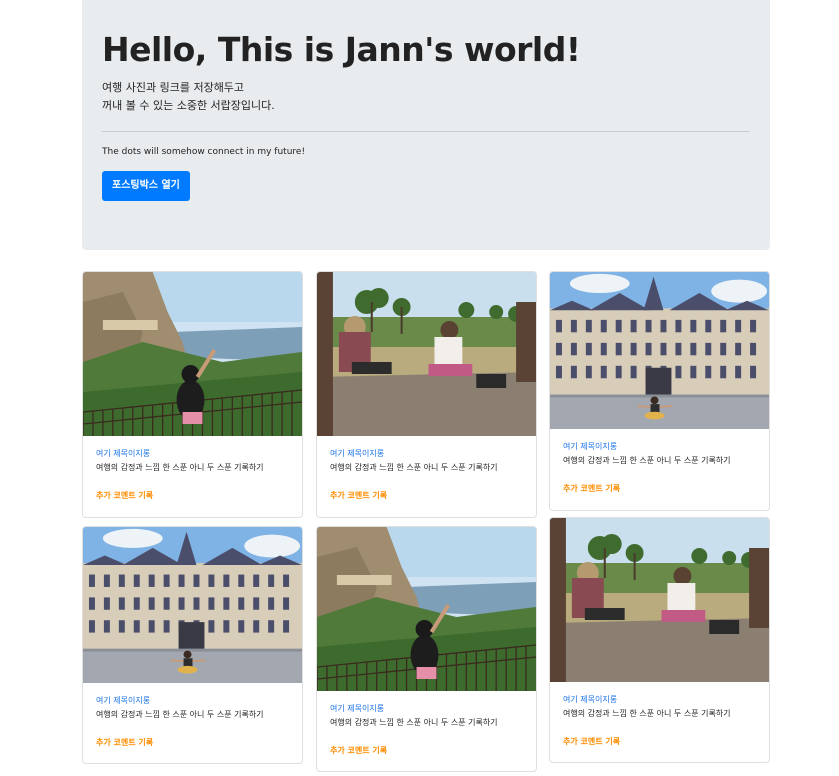 This screenshot has height=776, width=839. Describe the element at coordinates (426, 97) in the screenshot. I see `lead-text: 여행 사진과 링크를 저장해두고 꺼내 볼 수 있는 소중한 서랍장입니다.` at that location.